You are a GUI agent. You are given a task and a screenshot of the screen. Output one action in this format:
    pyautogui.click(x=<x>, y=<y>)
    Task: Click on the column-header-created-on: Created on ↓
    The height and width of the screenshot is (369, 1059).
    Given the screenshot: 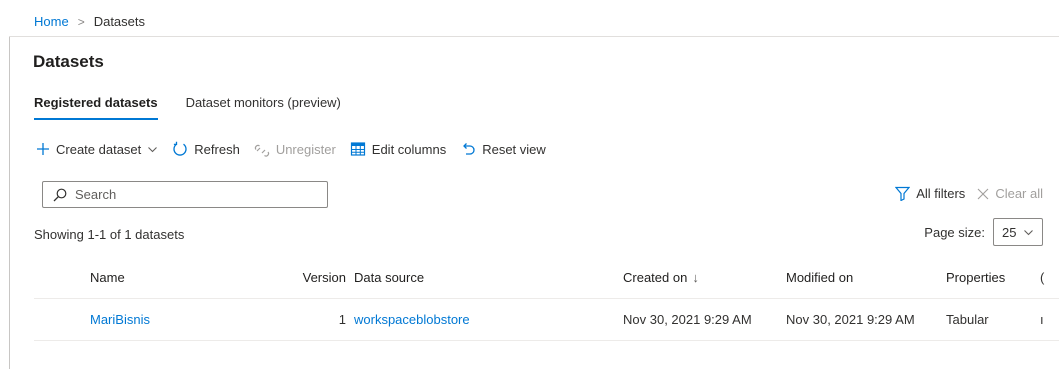 What is the action you would take?
    pyautogui.click(x=661, y=277)
    